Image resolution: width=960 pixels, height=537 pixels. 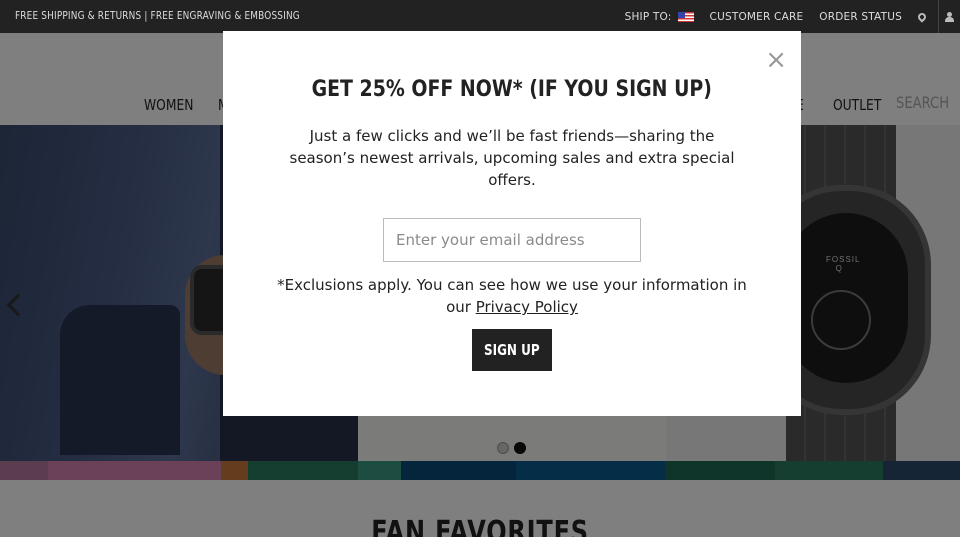 I want to click on close-icon: ×, so click(x=776, y=60).